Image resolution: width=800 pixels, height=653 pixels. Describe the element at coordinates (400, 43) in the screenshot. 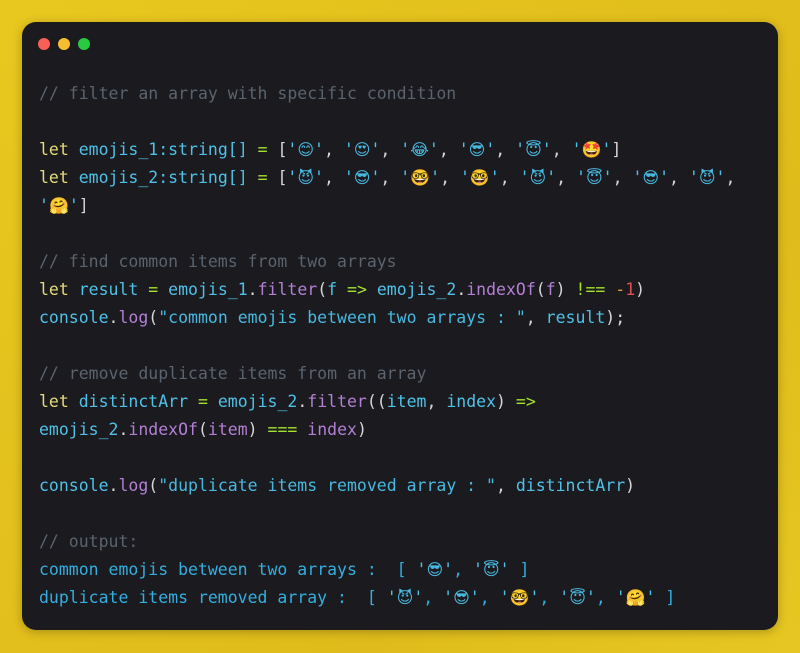

I see `window-titlebar` at that location.